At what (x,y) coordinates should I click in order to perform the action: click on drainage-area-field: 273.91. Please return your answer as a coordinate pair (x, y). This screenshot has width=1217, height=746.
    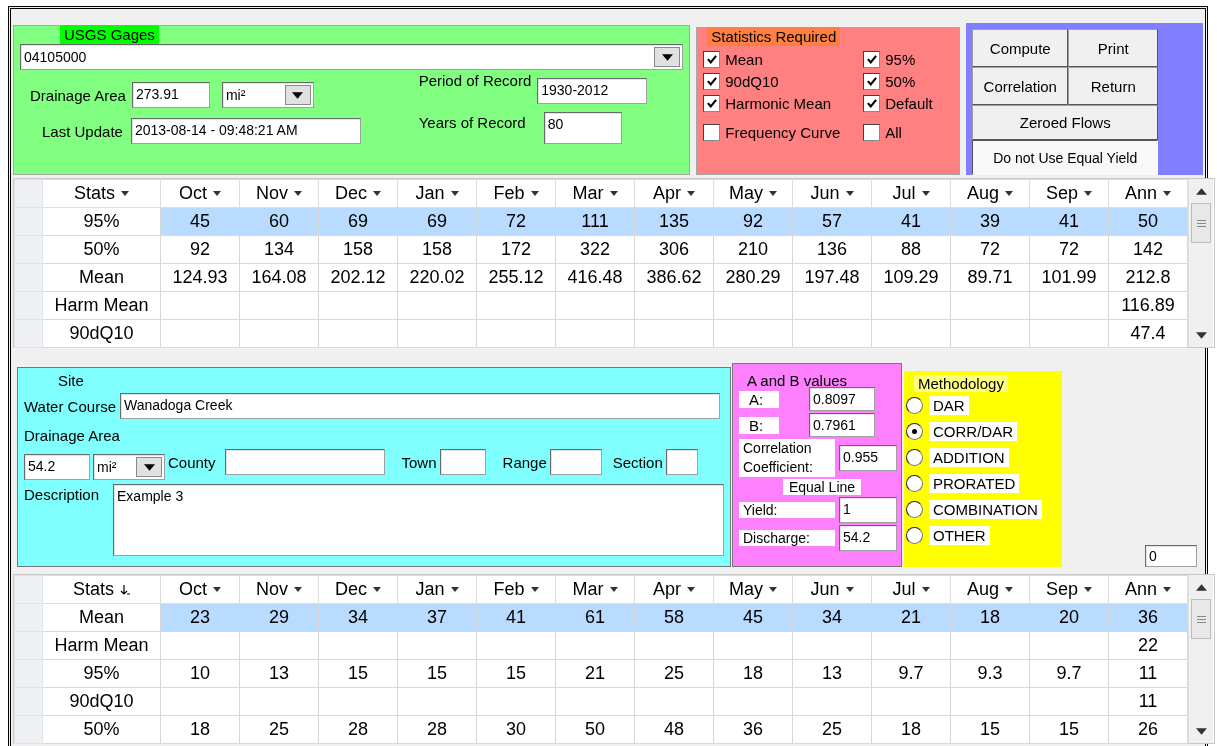
    Looking at the image, I should click on (170, 95).